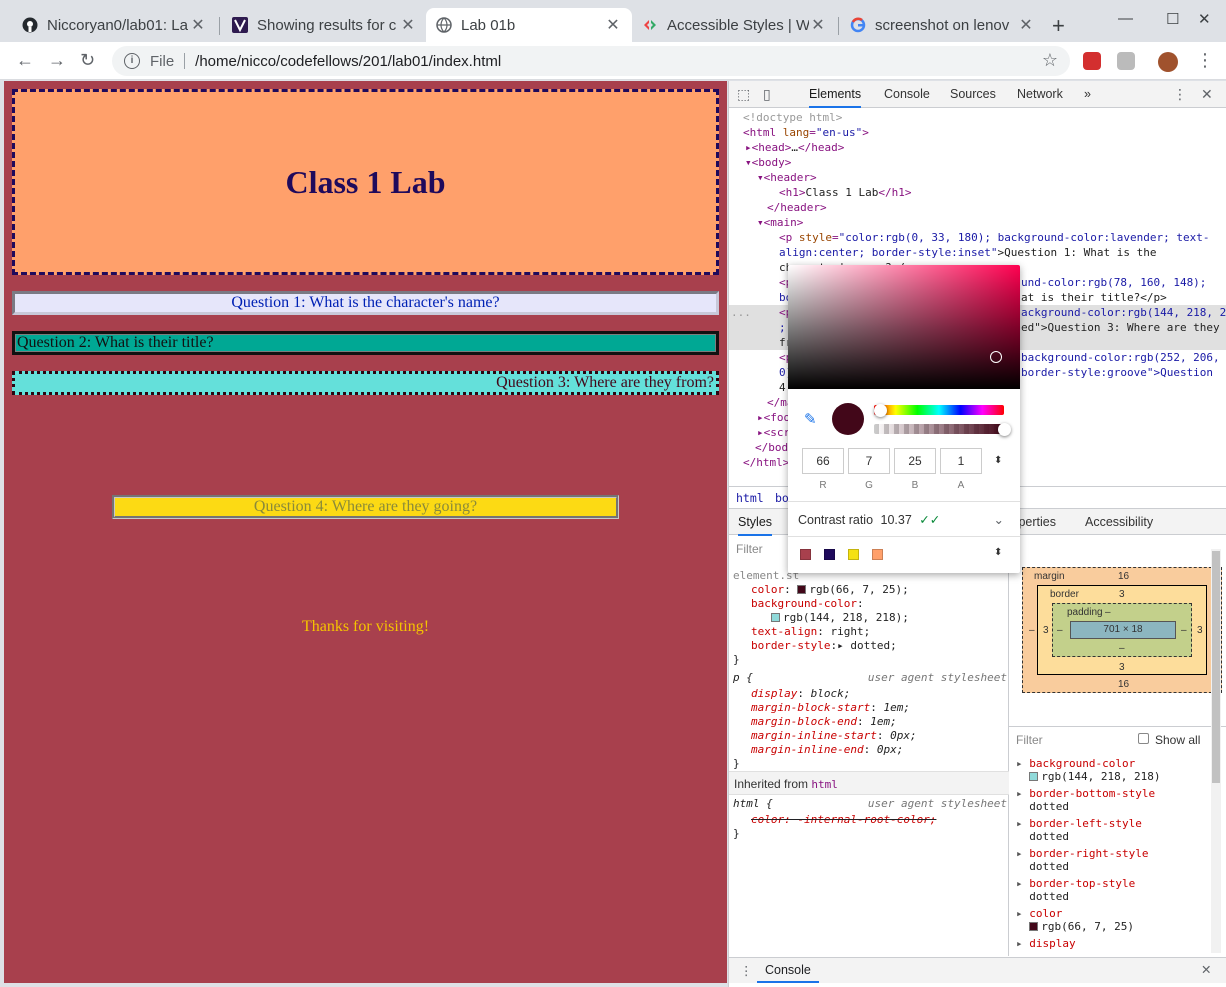 This screenshot has height=987, width=1226. Describe the element at coordinates (1094, 297) in the screenshot. I see `dom-node-cont: at is their title?</p>` at that location.